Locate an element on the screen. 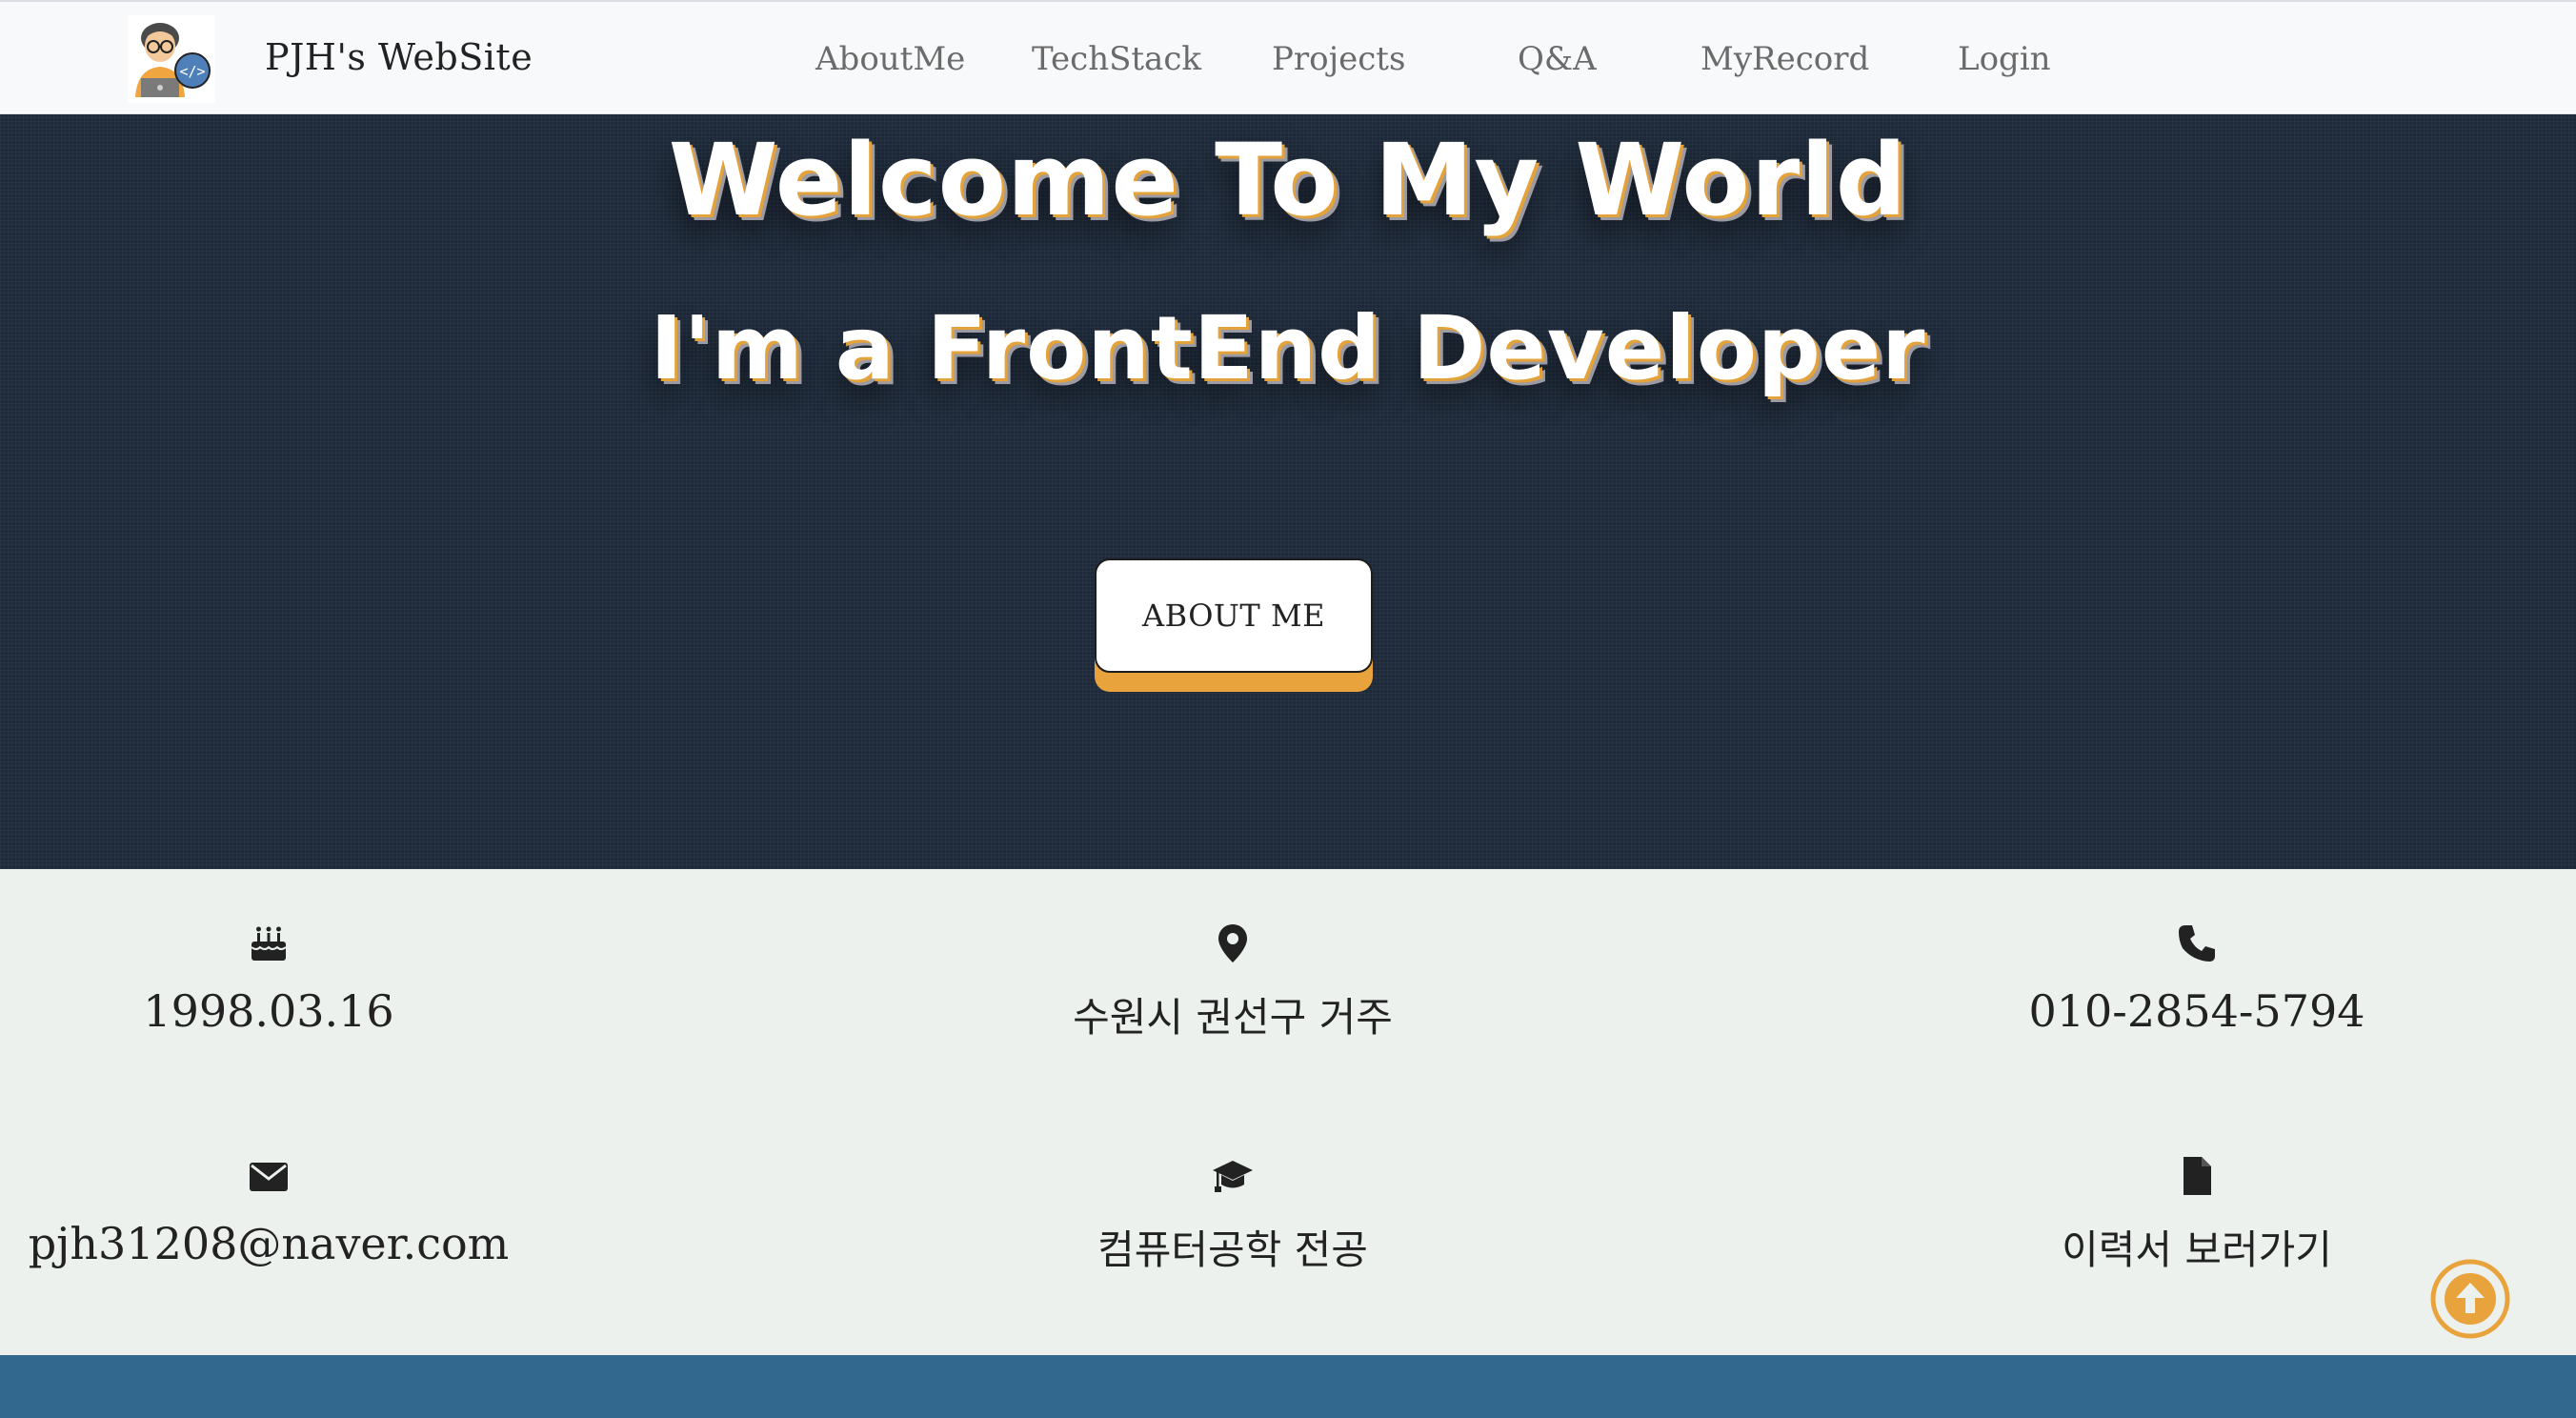 This screenshot has height=1418, width=2576. phone-icon is located at coordinates (2197, 943).